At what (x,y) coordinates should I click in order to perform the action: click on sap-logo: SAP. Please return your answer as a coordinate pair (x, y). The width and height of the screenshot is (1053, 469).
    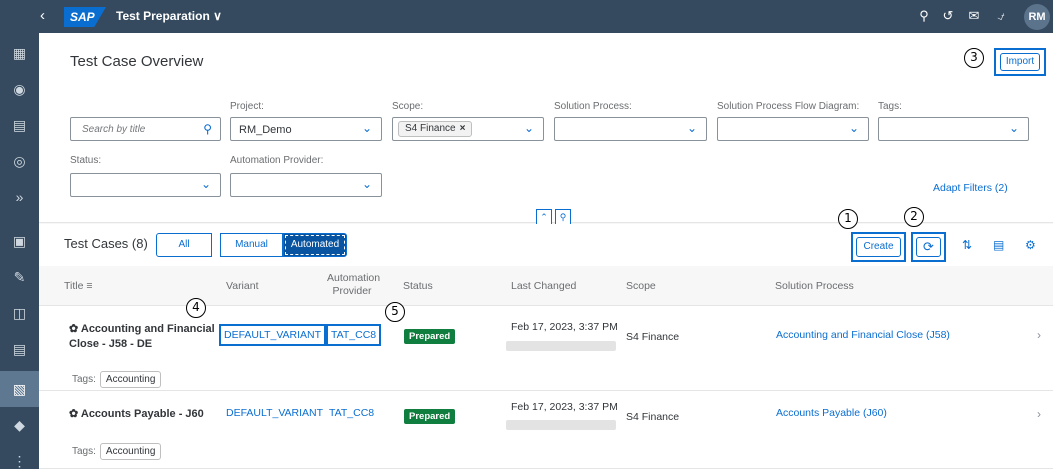
    Looking at the image, I should click on (85, 17).